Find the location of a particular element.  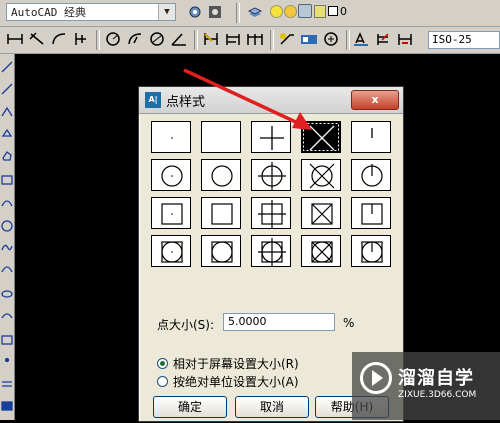

watermark: 溜溜自学 ZIXUE.3D66.COM is located at coordinates (426, 386).